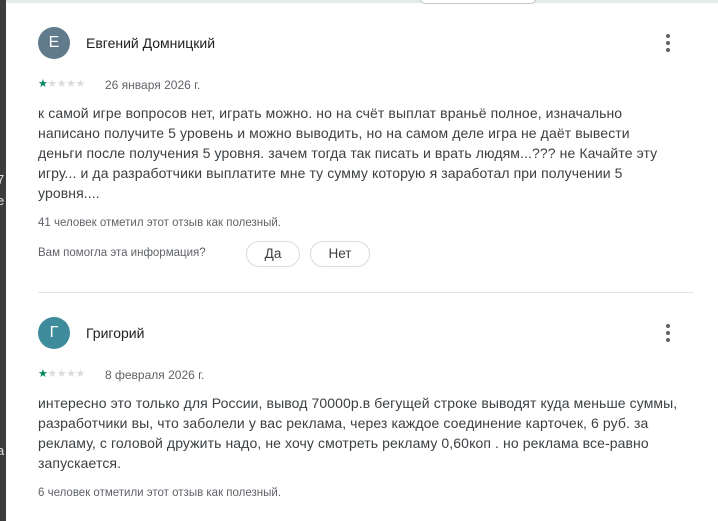 The height and width of the screenshot is (521, 718). Describe the element at coordinates (367, 44) in the screenshot. I see `review-header: Е Евгений Домницкий` at that location.